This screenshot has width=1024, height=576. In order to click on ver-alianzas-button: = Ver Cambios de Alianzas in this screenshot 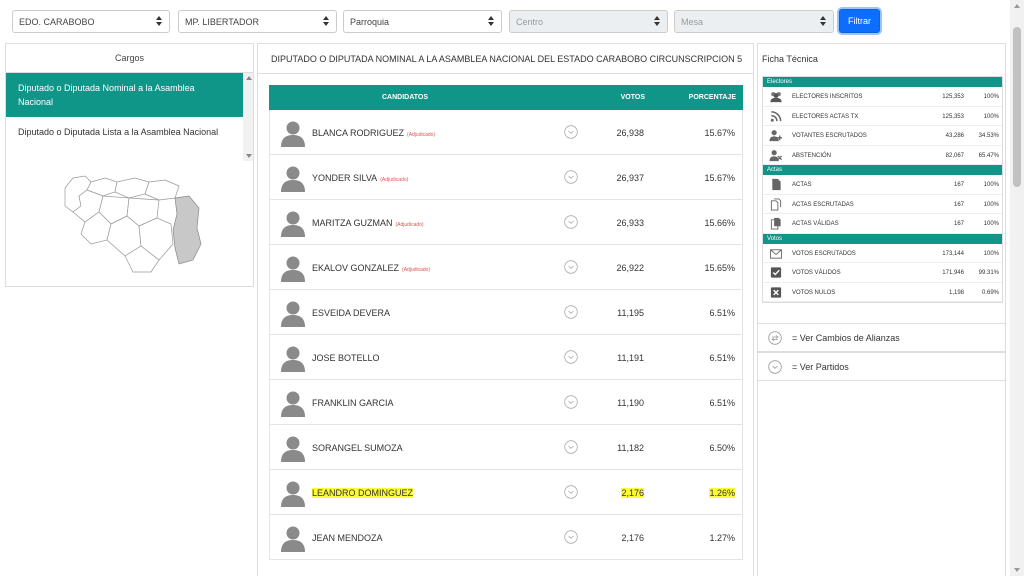, I will do `click(881, 337)`.